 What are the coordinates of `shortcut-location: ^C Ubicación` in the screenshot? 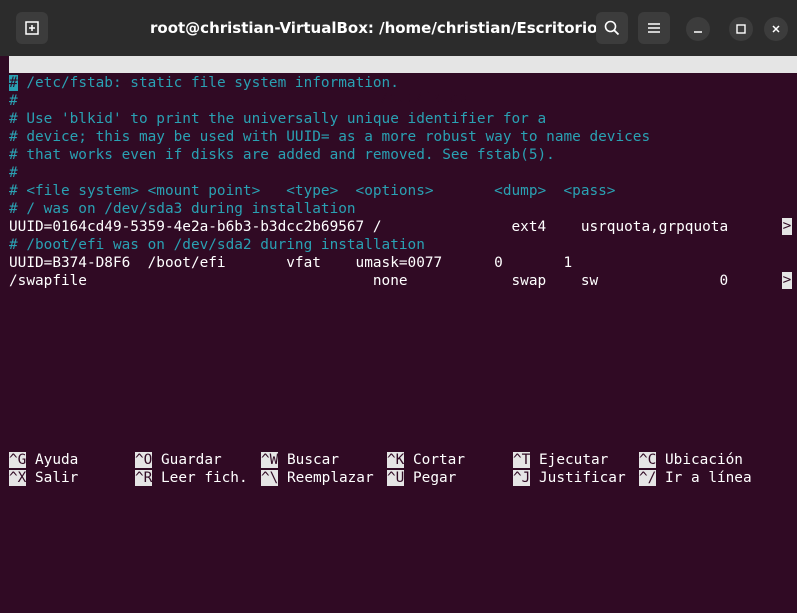 It's located at (691, 460).